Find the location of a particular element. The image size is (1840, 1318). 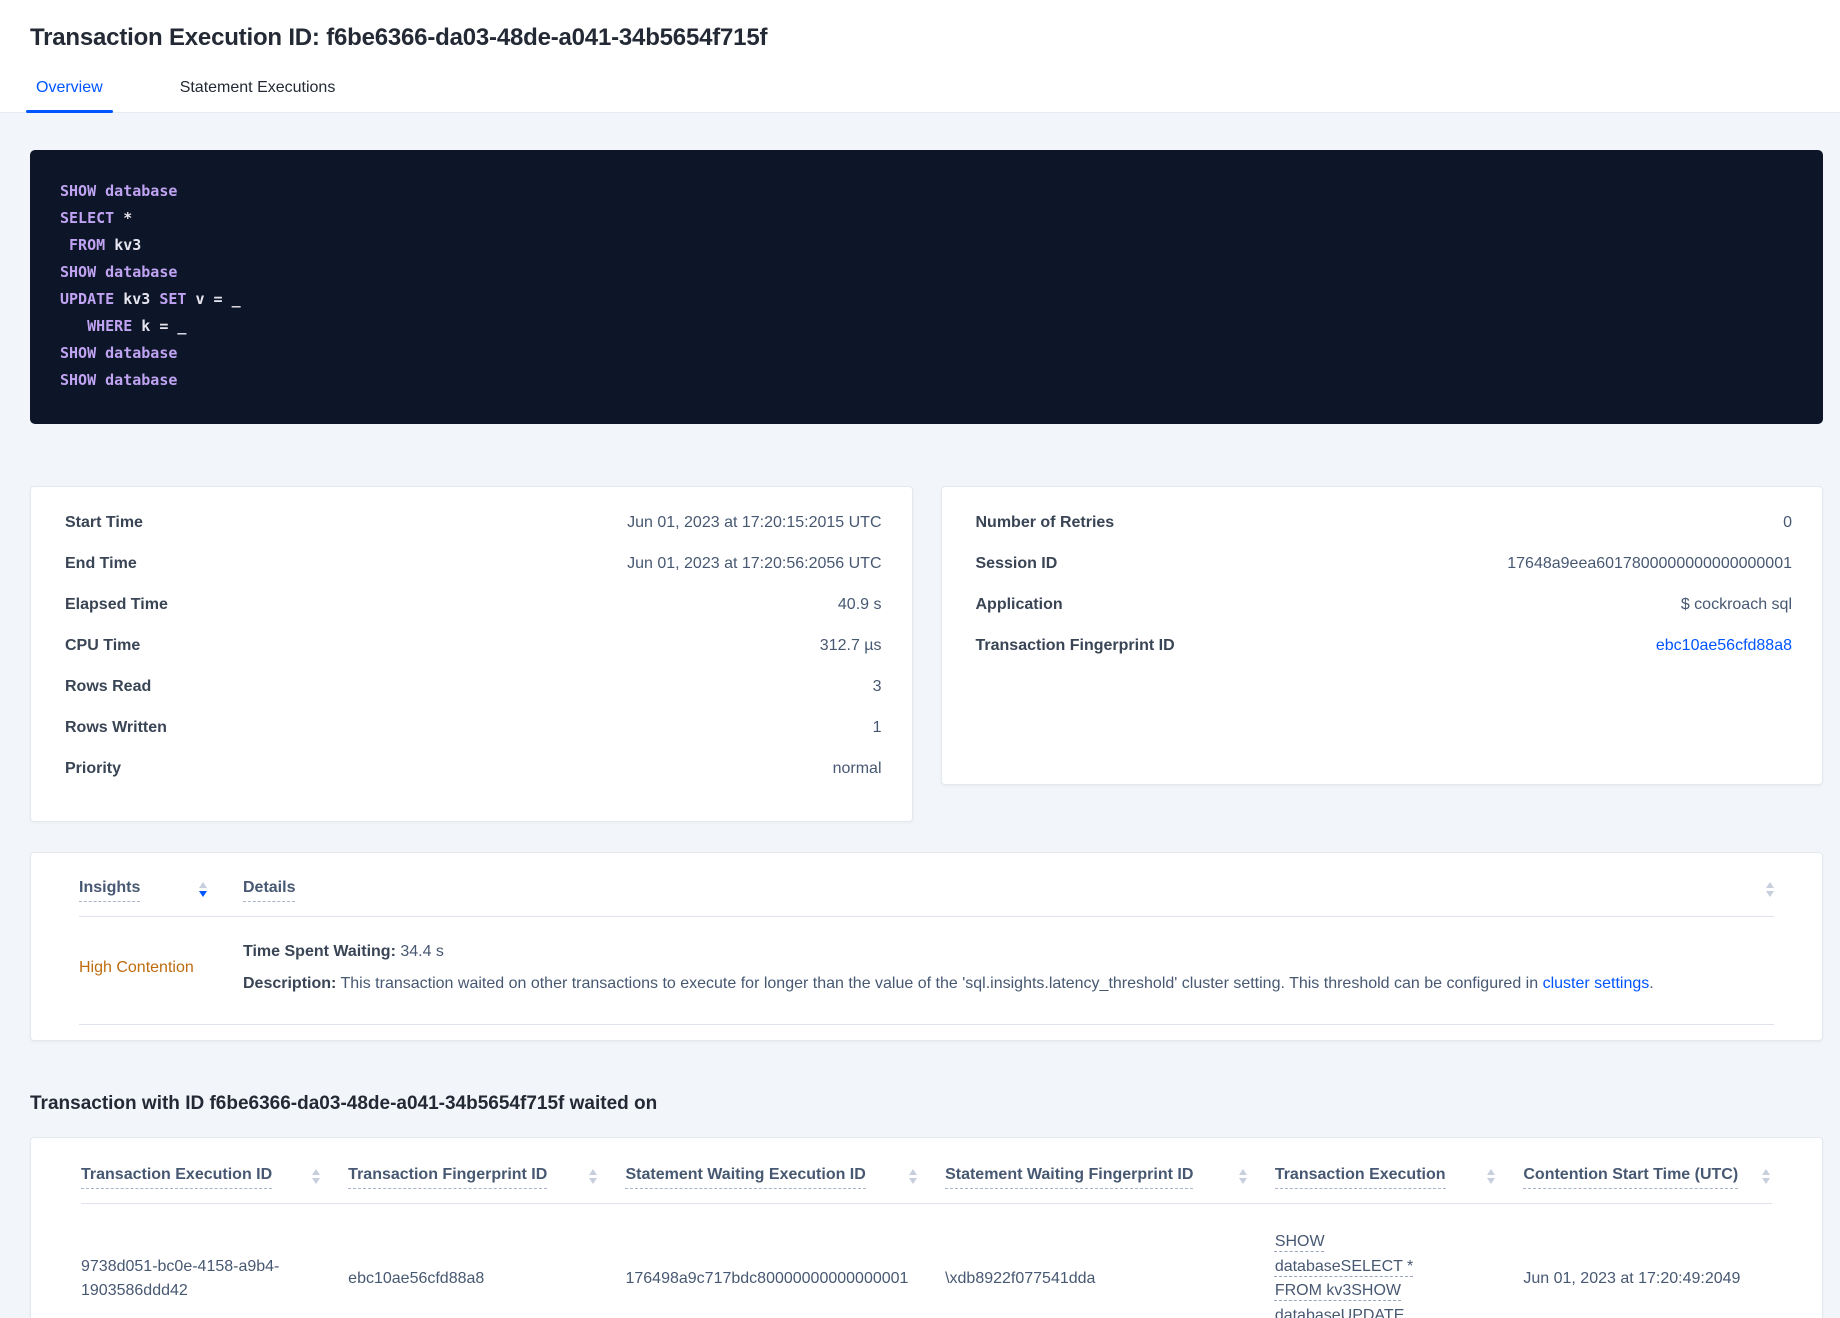

tabs: Overview Statement Executions is located at coordinates (918, 96).